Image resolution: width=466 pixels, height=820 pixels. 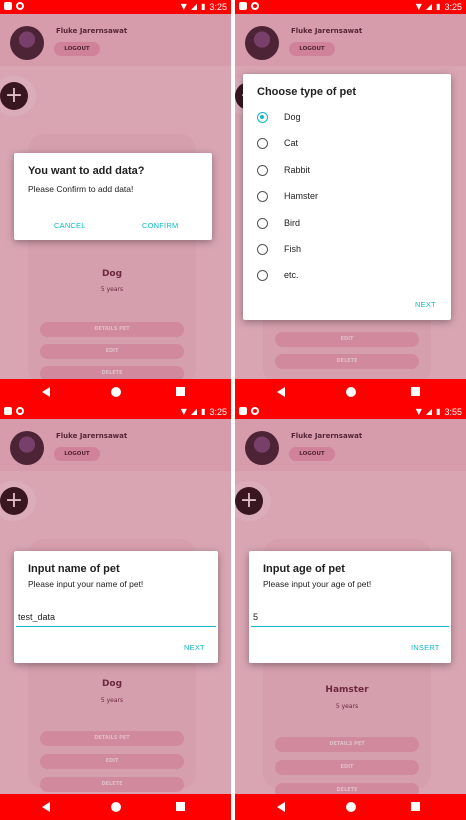 What do you see at coordinates (278, 275) in the screenshot?
I see `radio-option-etc: etc.` at bounding box center [278, 275].